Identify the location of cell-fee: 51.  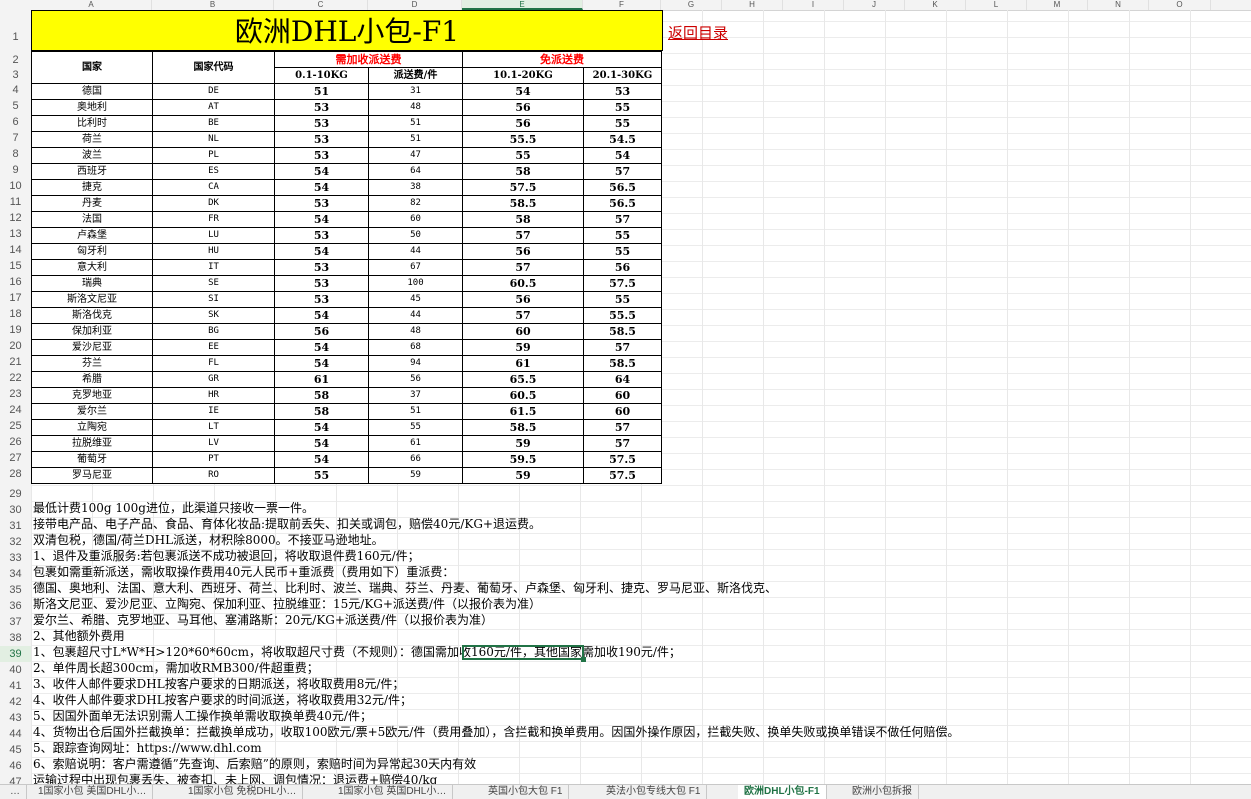
(415, 139).